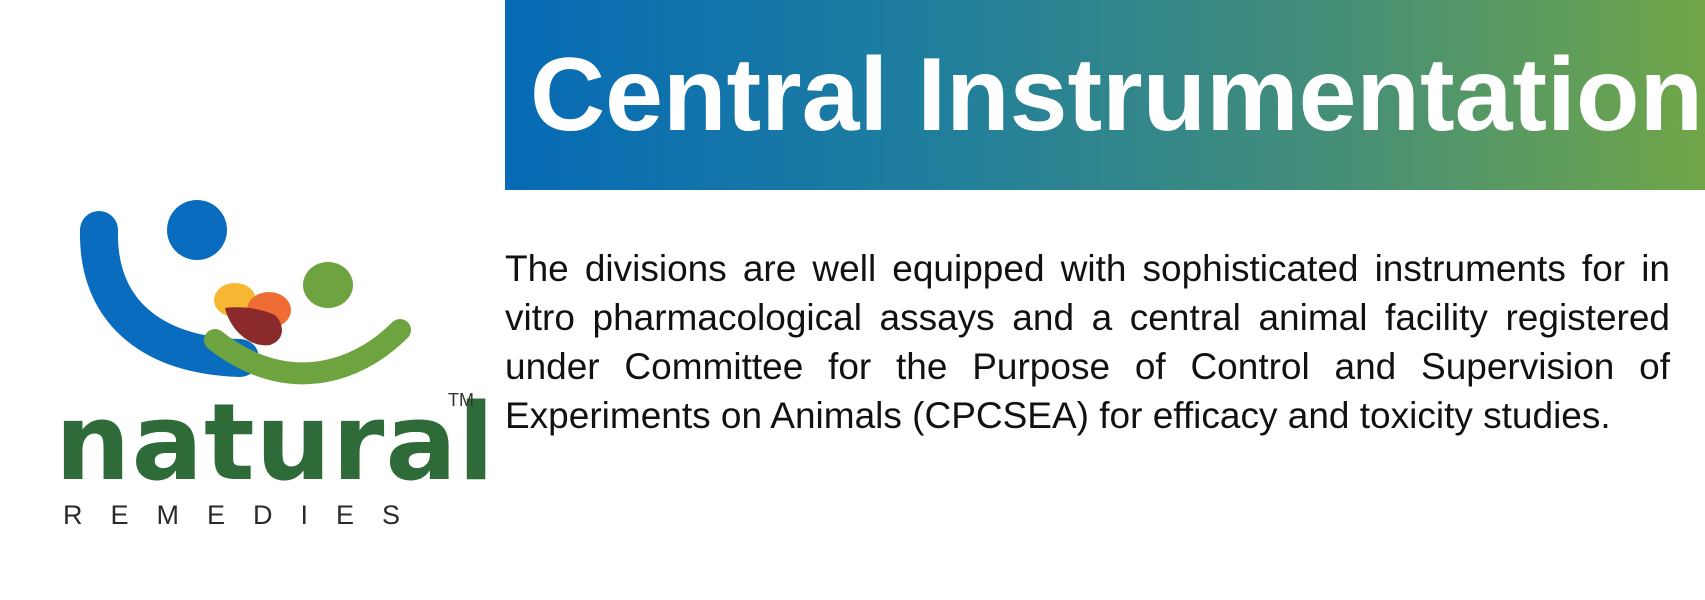  Describe the element at coordinates (1116, 95) in the screenshot. I see `page-title: Central Instrumentation` at that location.